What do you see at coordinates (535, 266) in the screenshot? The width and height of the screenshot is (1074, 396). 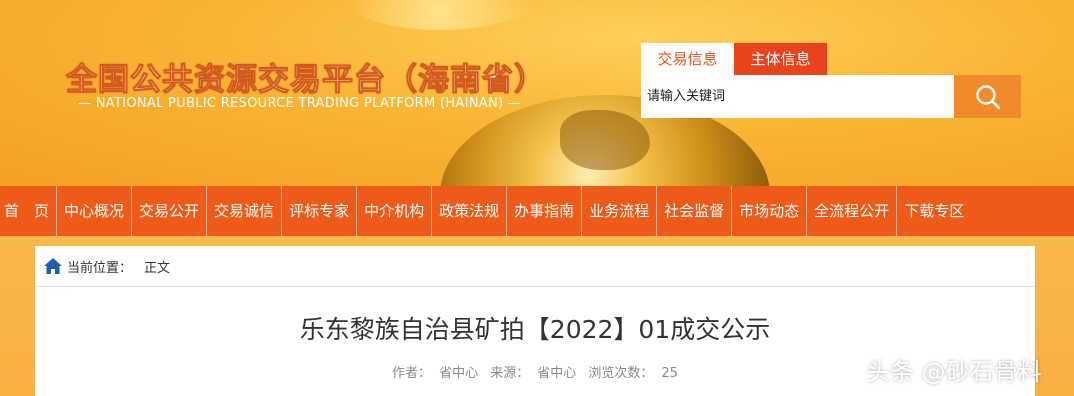 I see `breadcrumb: 当前位置： 正文` at bounding box center [535, 266].